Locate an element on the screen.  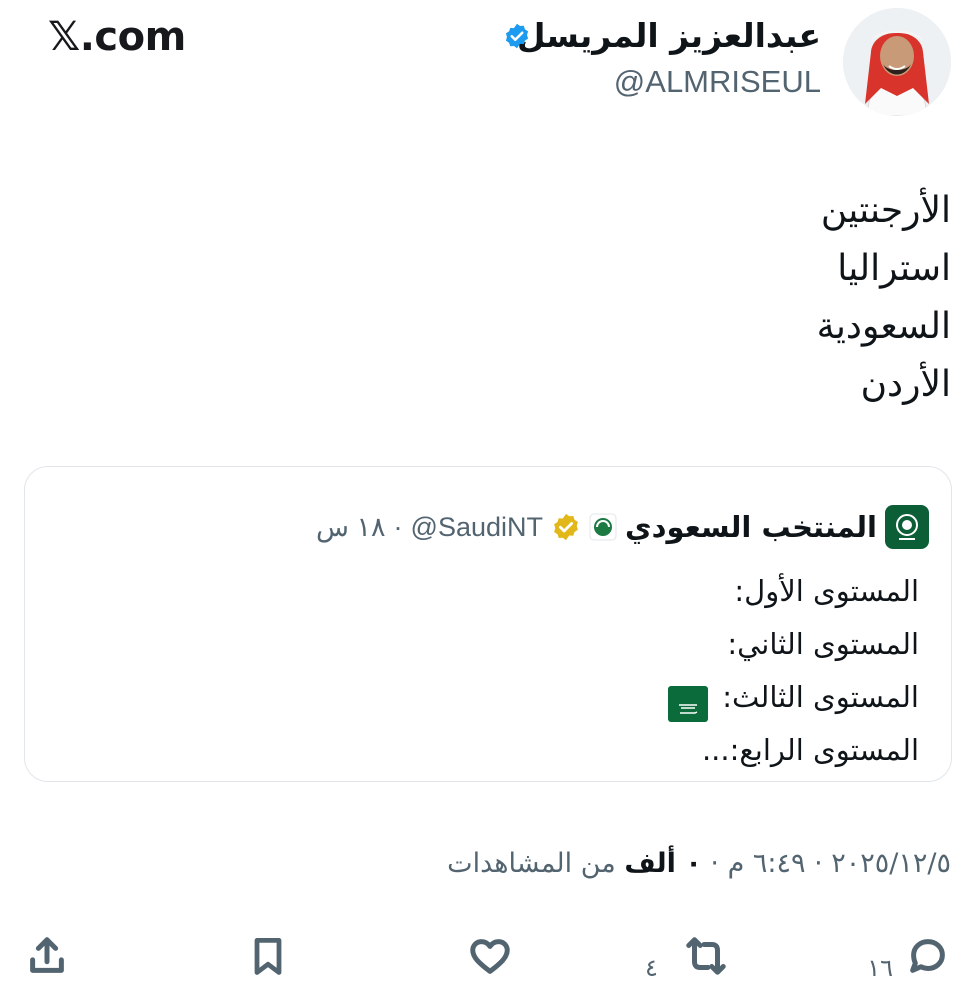
author-avatar is located at coordinates (897, 62).